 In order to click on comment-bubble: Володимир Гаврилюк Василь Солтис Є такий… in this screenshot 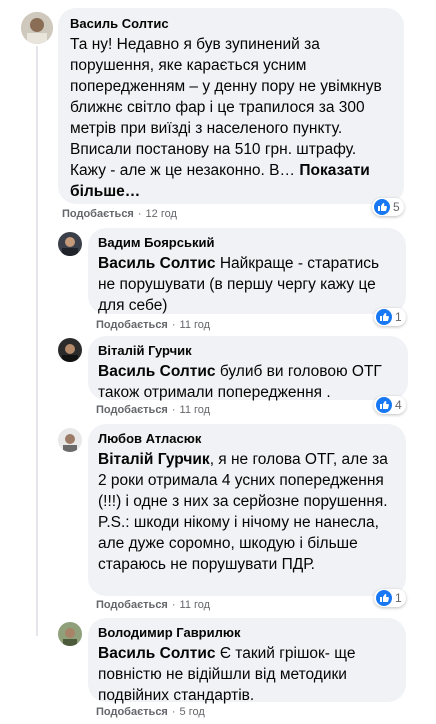, I will do `click(247, 661)`.